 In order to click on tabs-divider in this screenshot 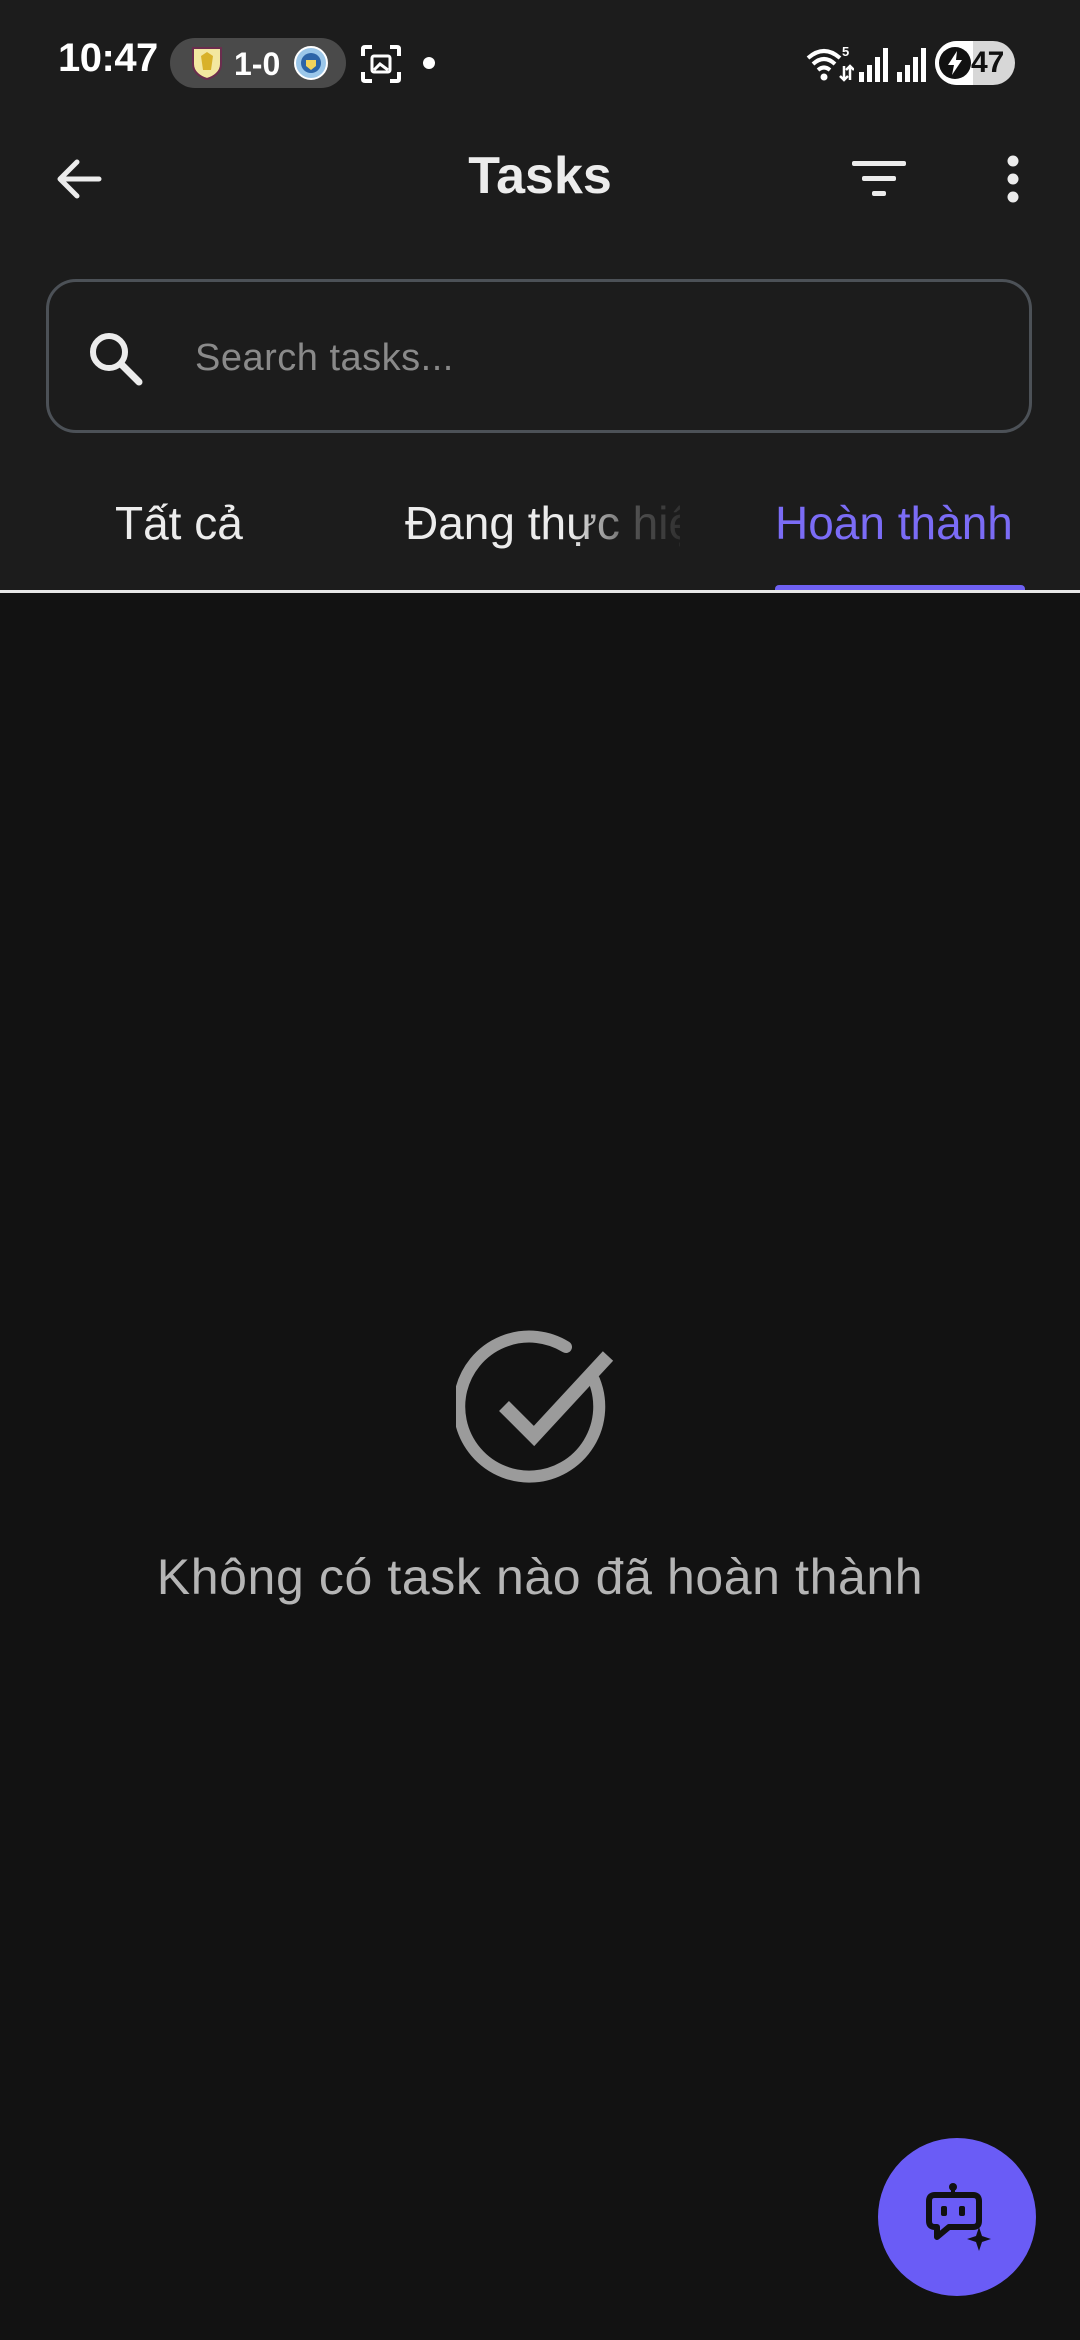, I will do `click(540, 591)`.